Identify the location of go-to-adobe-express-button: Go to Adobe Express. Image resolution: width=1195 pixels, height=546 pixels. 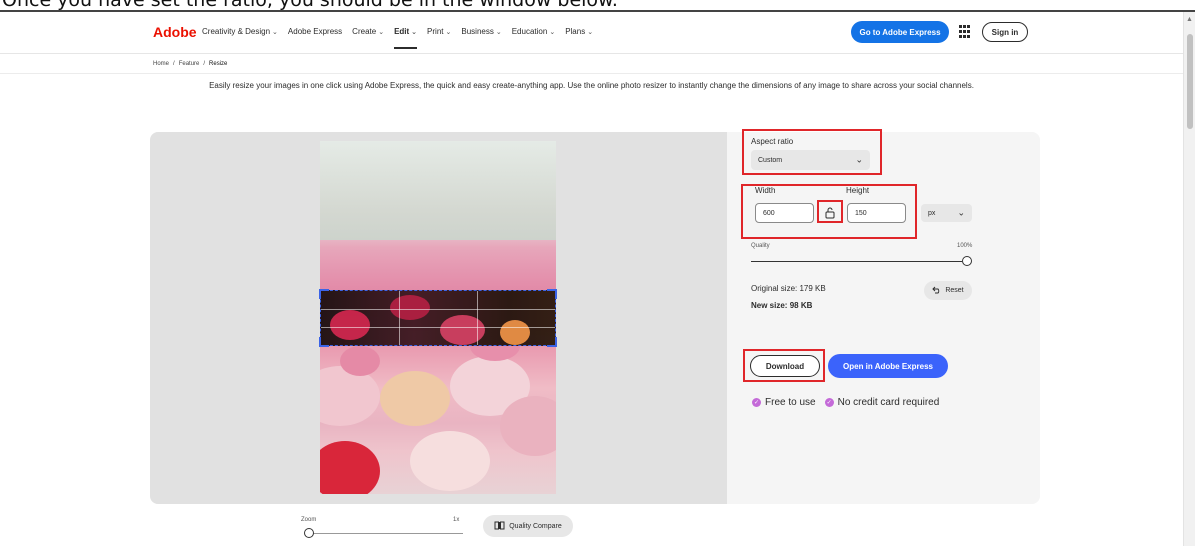
(900, 32).